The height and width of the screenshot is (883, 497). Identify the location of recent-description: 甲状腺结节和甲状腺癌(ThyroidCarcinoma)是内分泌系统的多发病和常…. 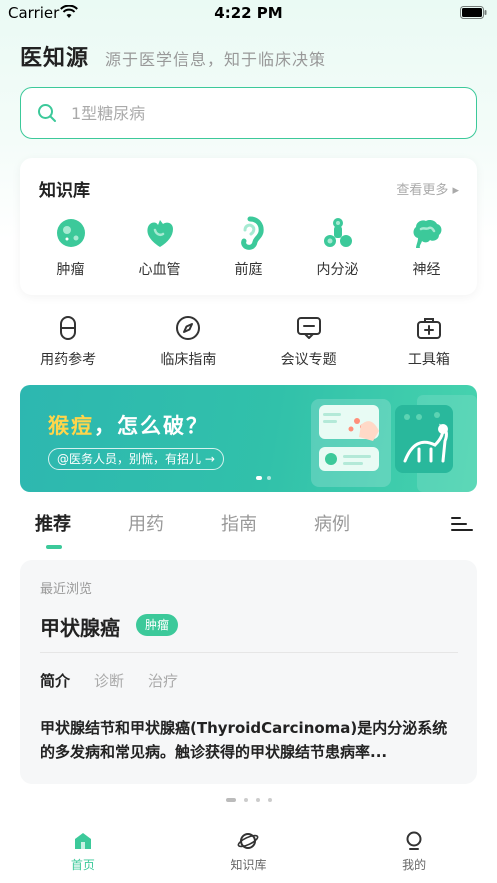
(244, 740).